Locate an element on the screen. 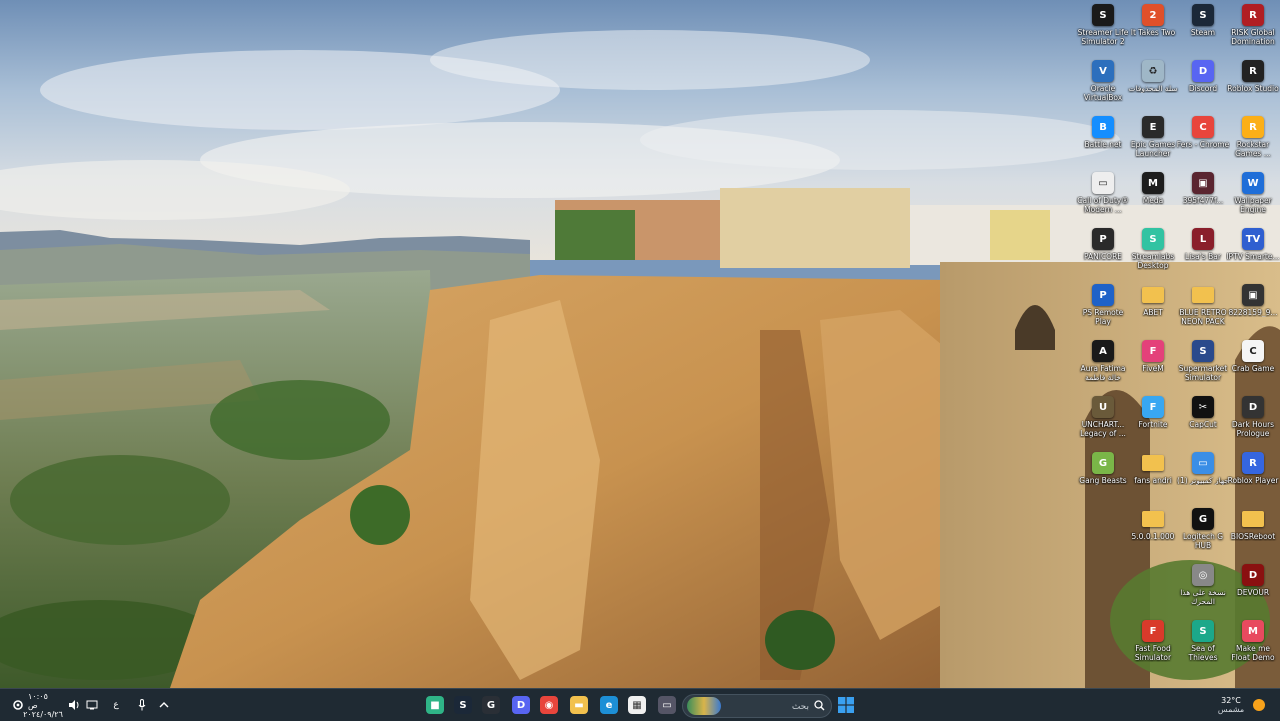 The height and width of the screenshot is (721, 1280). desktop-icon: S Streamlabs Desktop is located at coordinates (1153, 255).